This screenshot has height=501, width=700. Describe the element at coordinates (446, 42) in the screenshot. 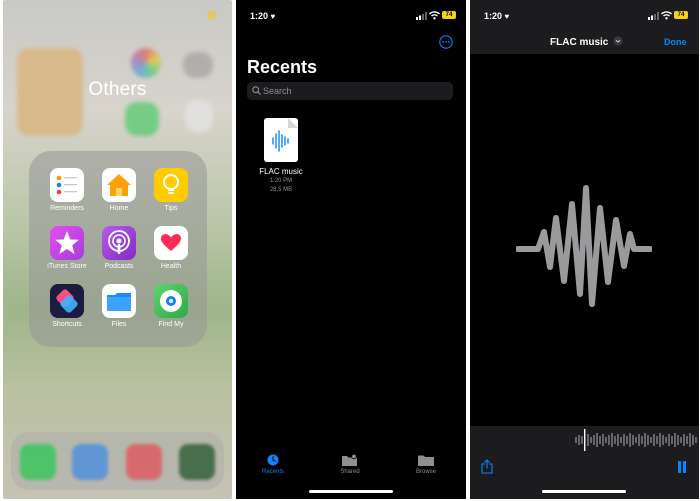

I see `more-options-icon` at that location.